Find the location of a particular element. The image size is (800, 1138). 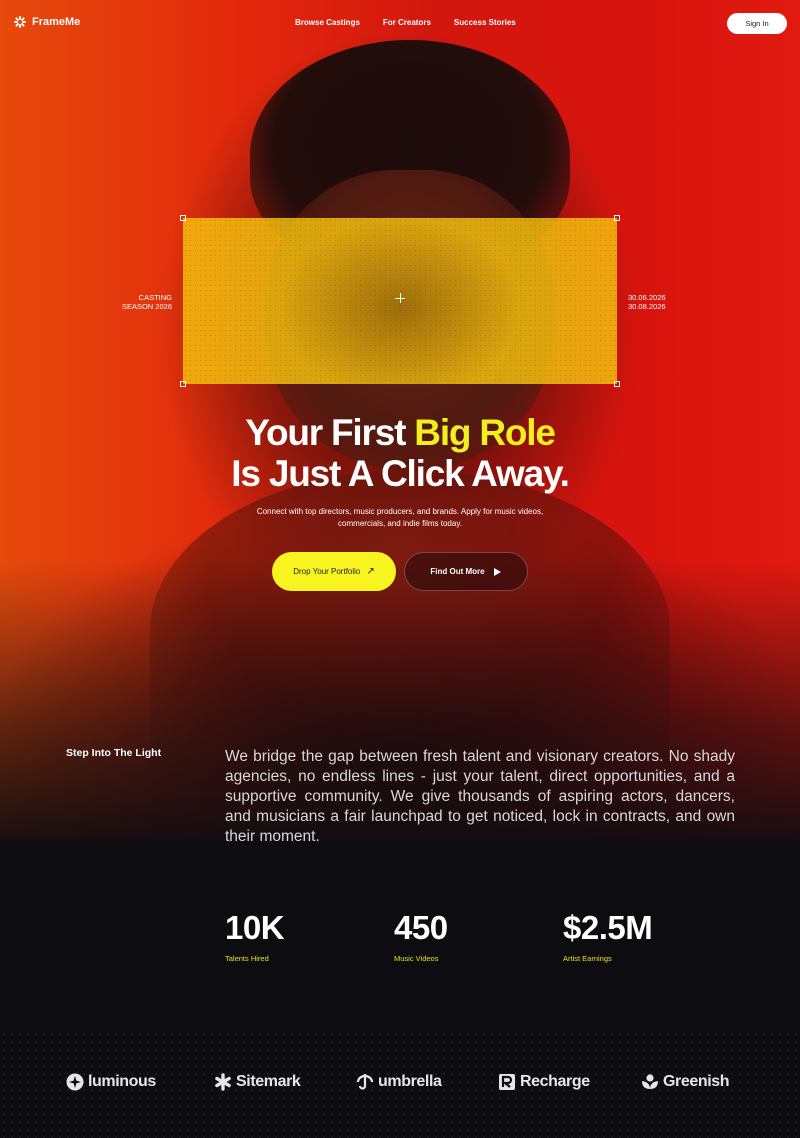

nav-link-for-creators: For Creators is located at coordinates (407, 22).